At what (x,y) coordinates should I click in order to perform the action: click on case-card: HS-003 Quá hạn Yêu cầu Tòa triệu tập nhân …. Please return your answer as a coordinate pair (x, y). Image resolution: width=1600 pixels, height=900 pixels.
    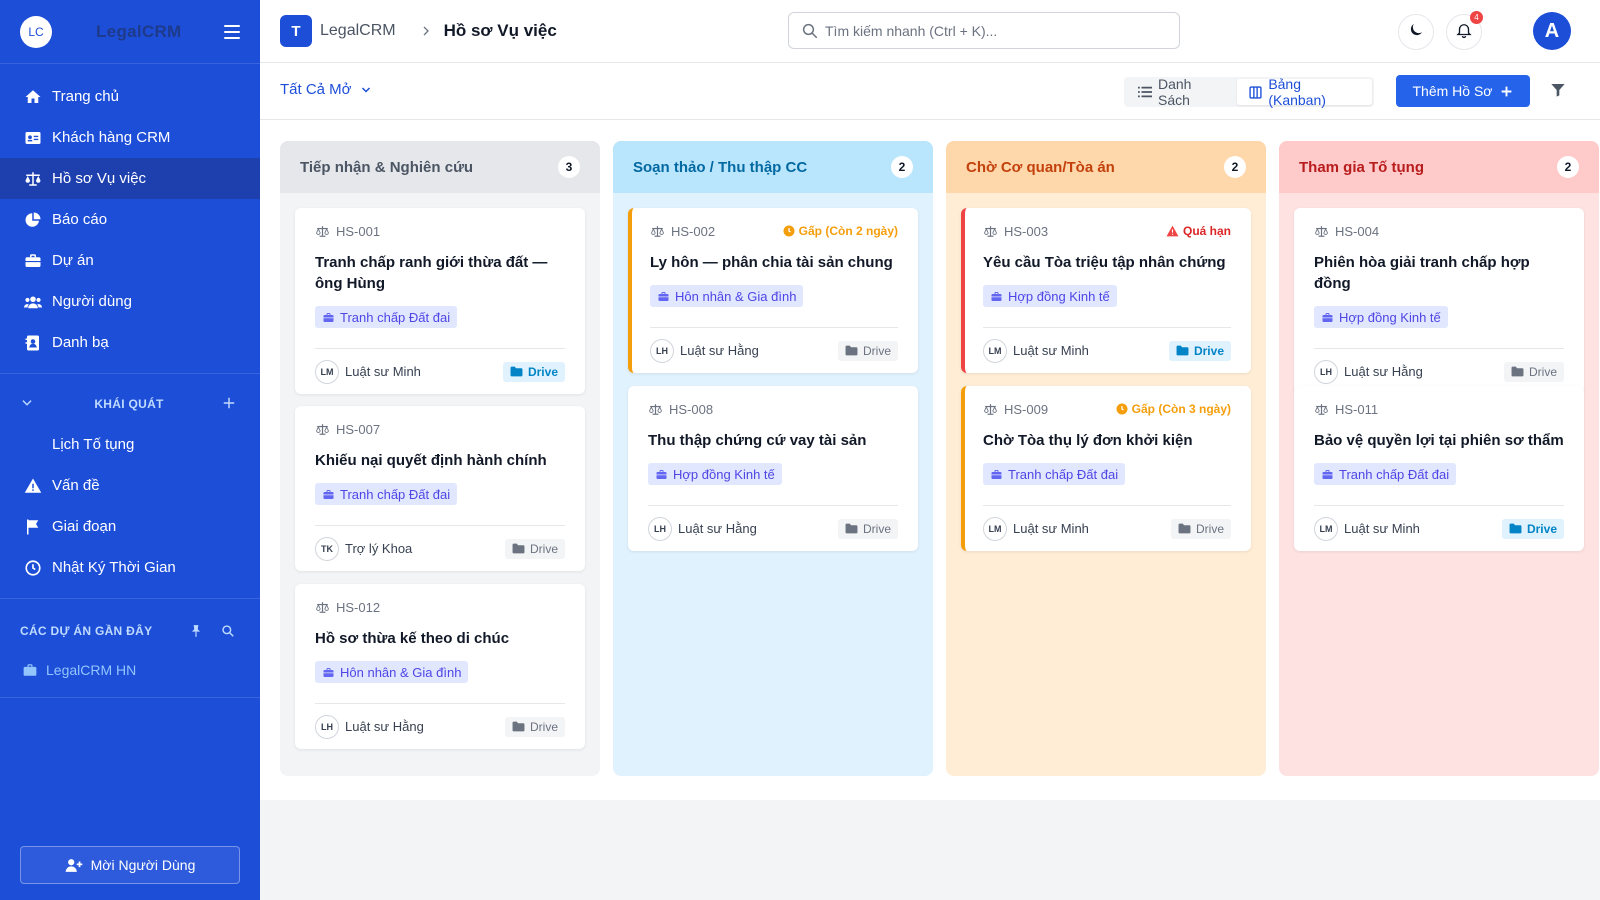
    Looking at the image, I should click on (1106, 290).